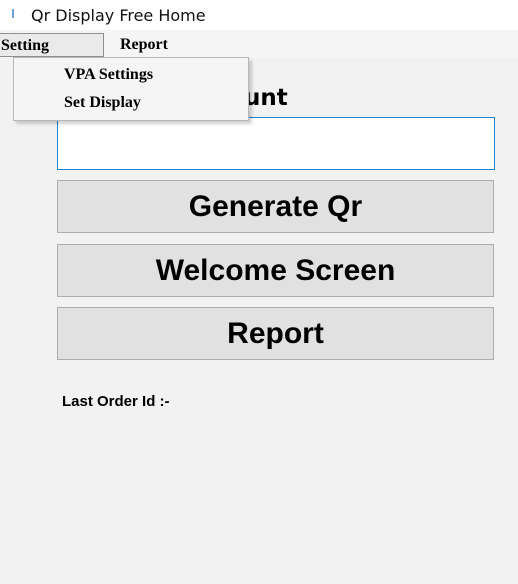  Describe the element at coordinates (102, 103) in the screenshot. I see `menu-item-set-display: Set Display` at that location.